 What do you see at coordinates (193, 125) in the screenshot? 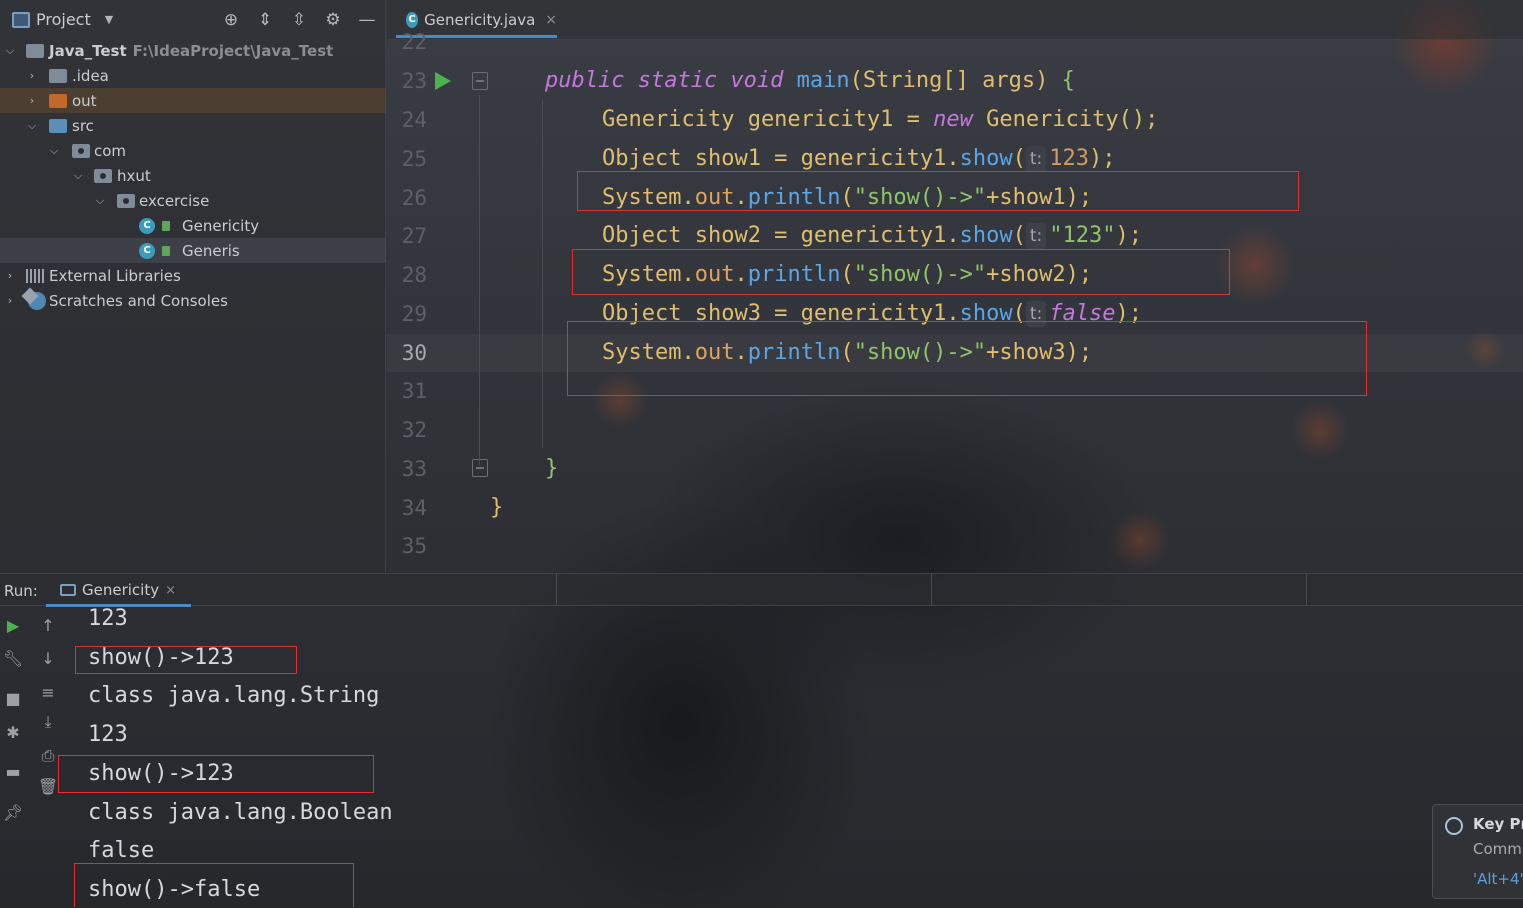
I see `tree-item-src: ⌵ src` at bounding box center [193, 125].